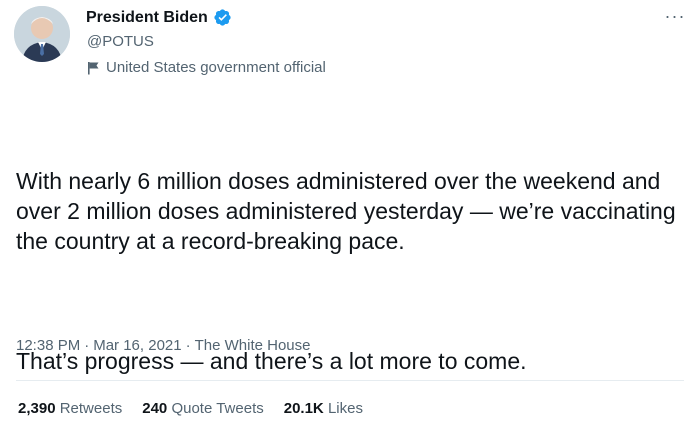  What do you see at coordinates (303, 408) in the screenshot?
I see `likes-count: 20.1K` at bounding box center [303, 408].